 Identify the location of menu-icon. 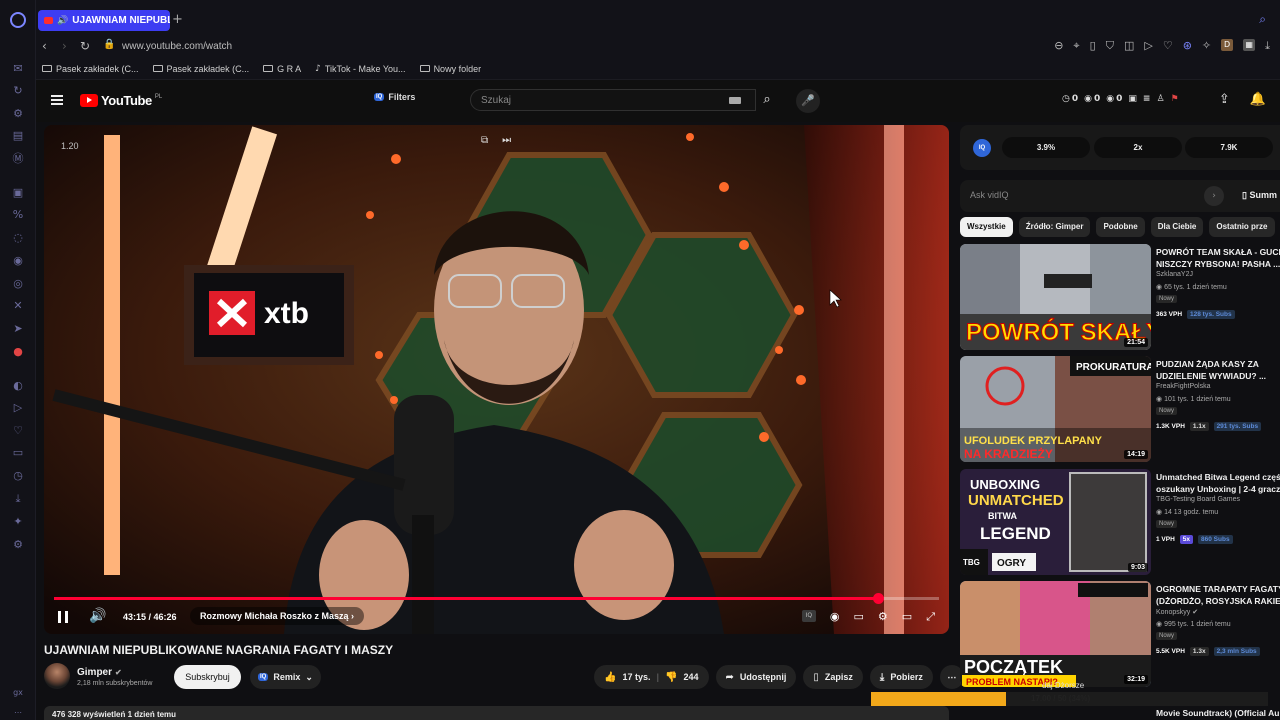
(57, 100).